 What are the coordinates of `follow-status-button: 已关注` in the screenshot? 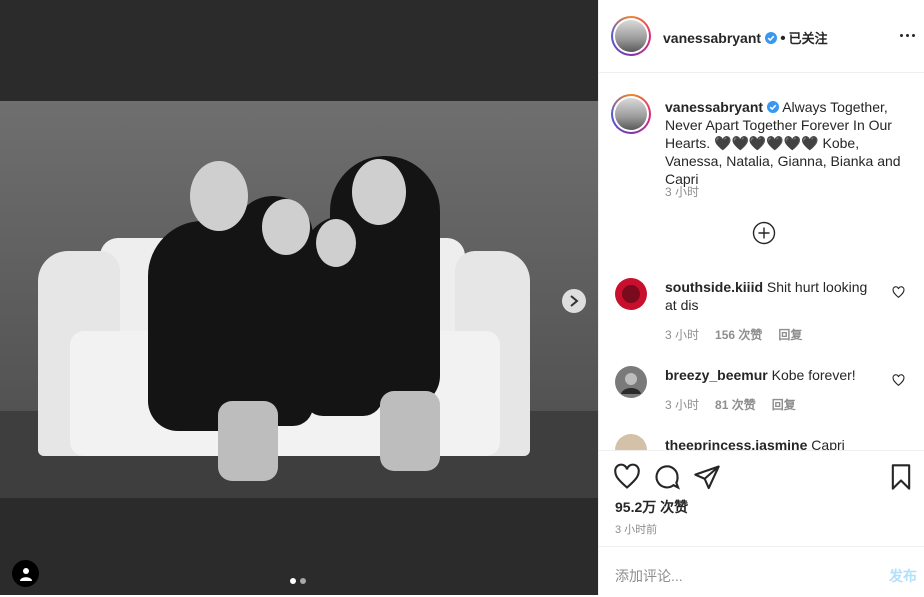 It's located at (808, 38).